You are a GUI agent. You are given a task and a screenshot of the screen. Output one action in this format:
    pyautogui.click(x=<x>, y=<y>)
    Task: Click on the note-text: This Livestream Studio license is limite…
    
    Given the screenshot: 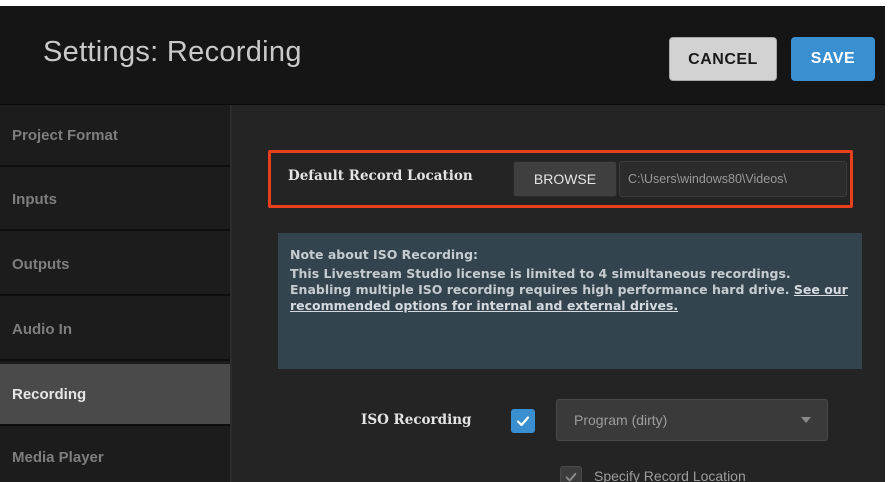 What is the action you would take?
    pyautogui.click(x=570, y=290)
    